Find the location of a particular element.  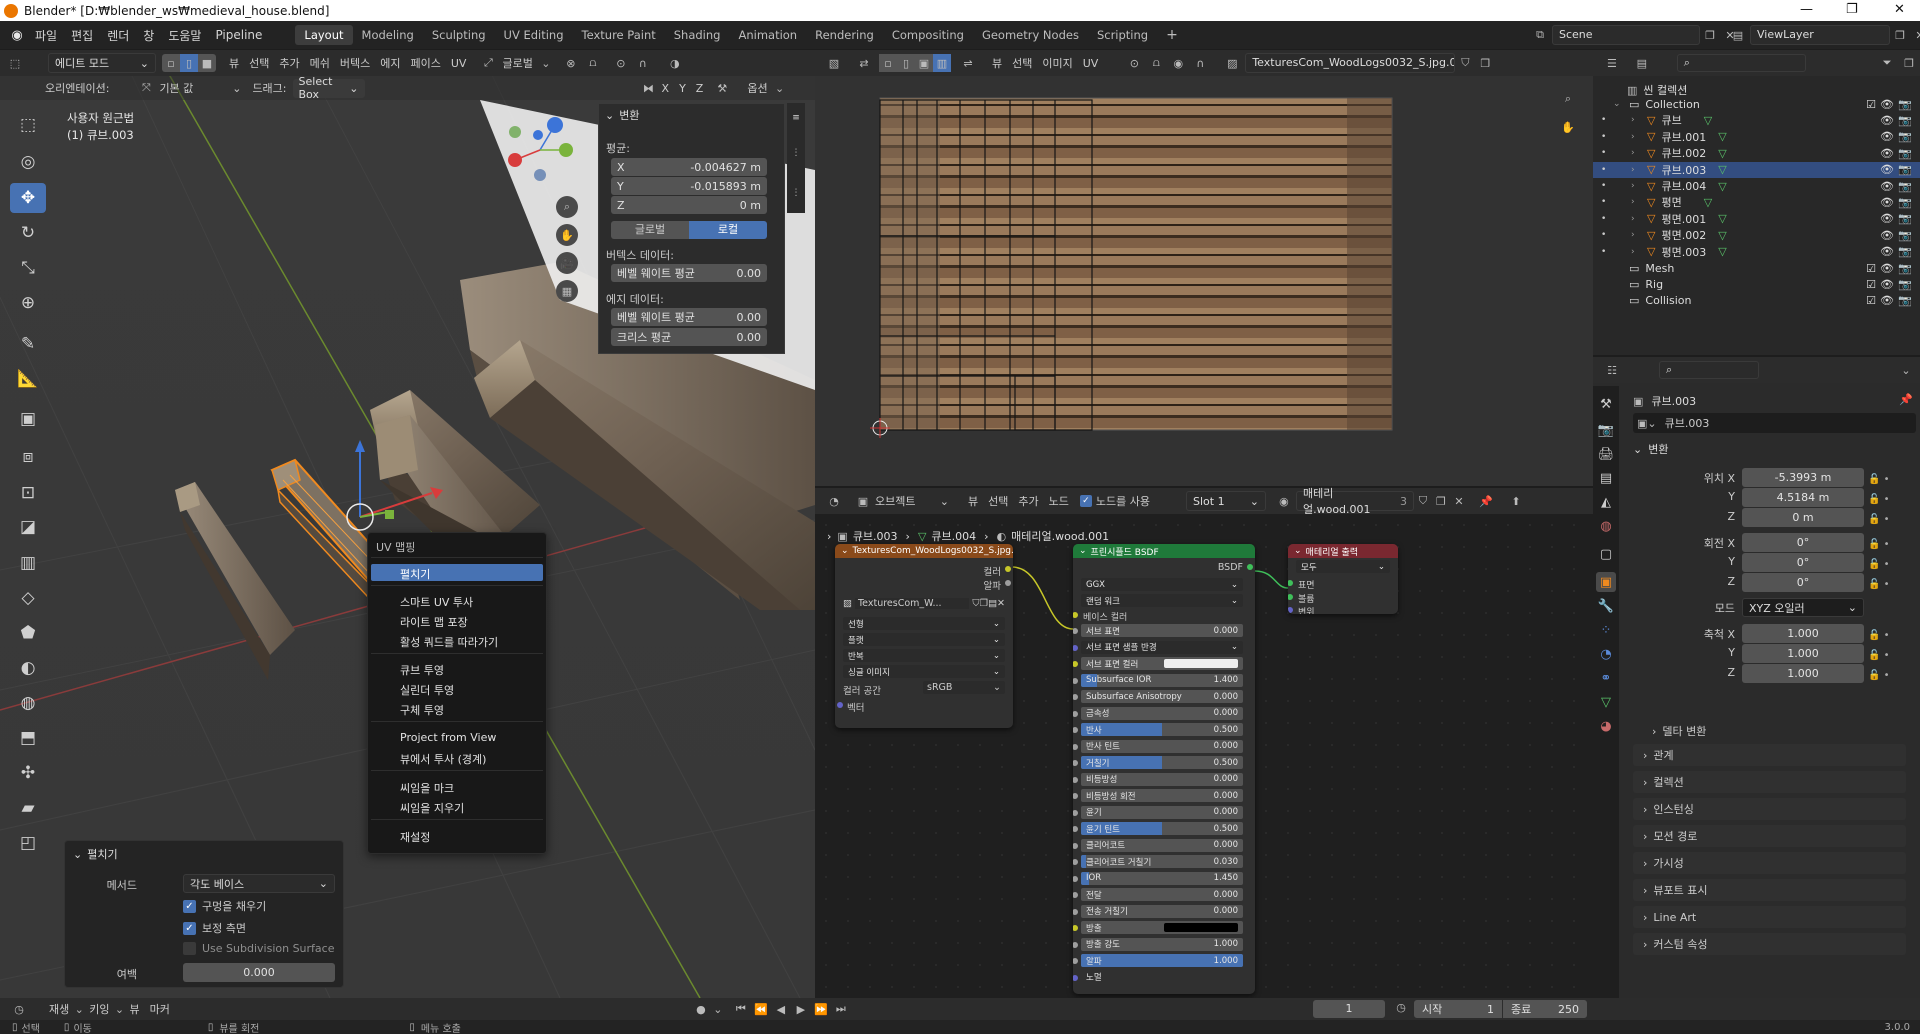

face-select-icon: ■ is located at coordinates (207, 63).